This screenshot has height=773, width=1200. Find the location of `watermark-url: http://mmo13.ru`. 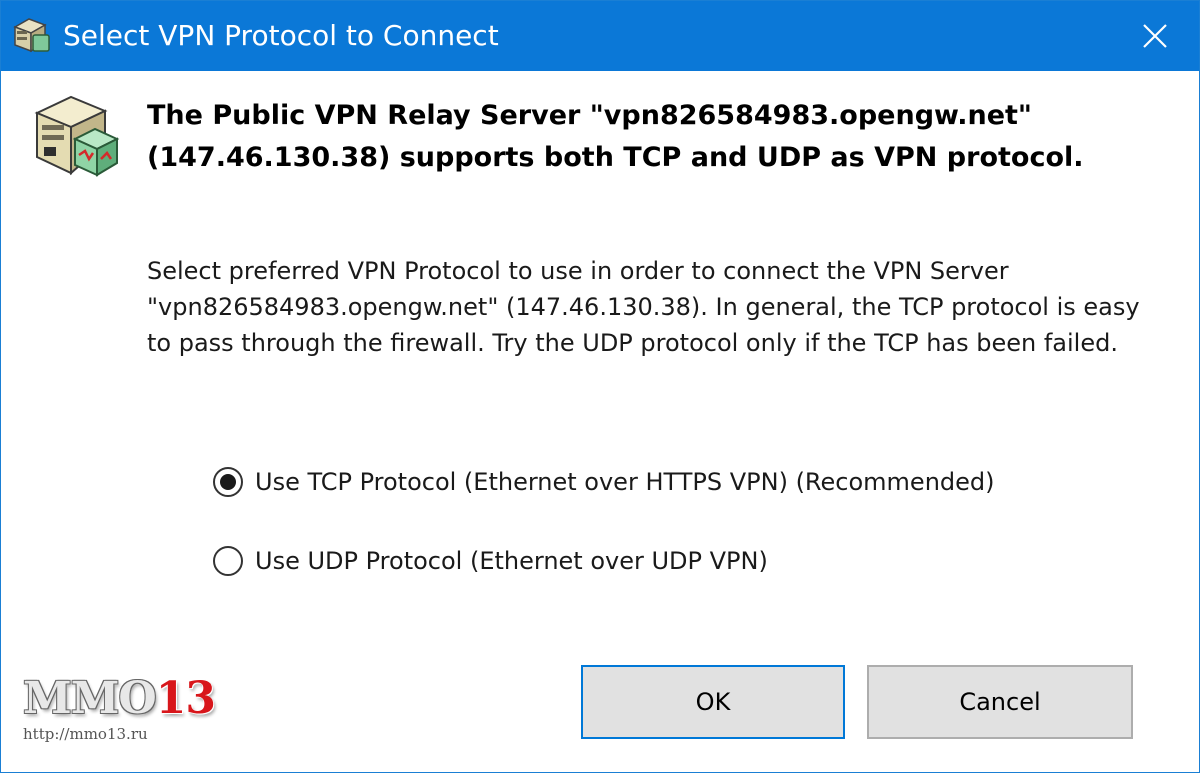

watermark-url: http://mmo13.ru is located at coordinates (85, 734).